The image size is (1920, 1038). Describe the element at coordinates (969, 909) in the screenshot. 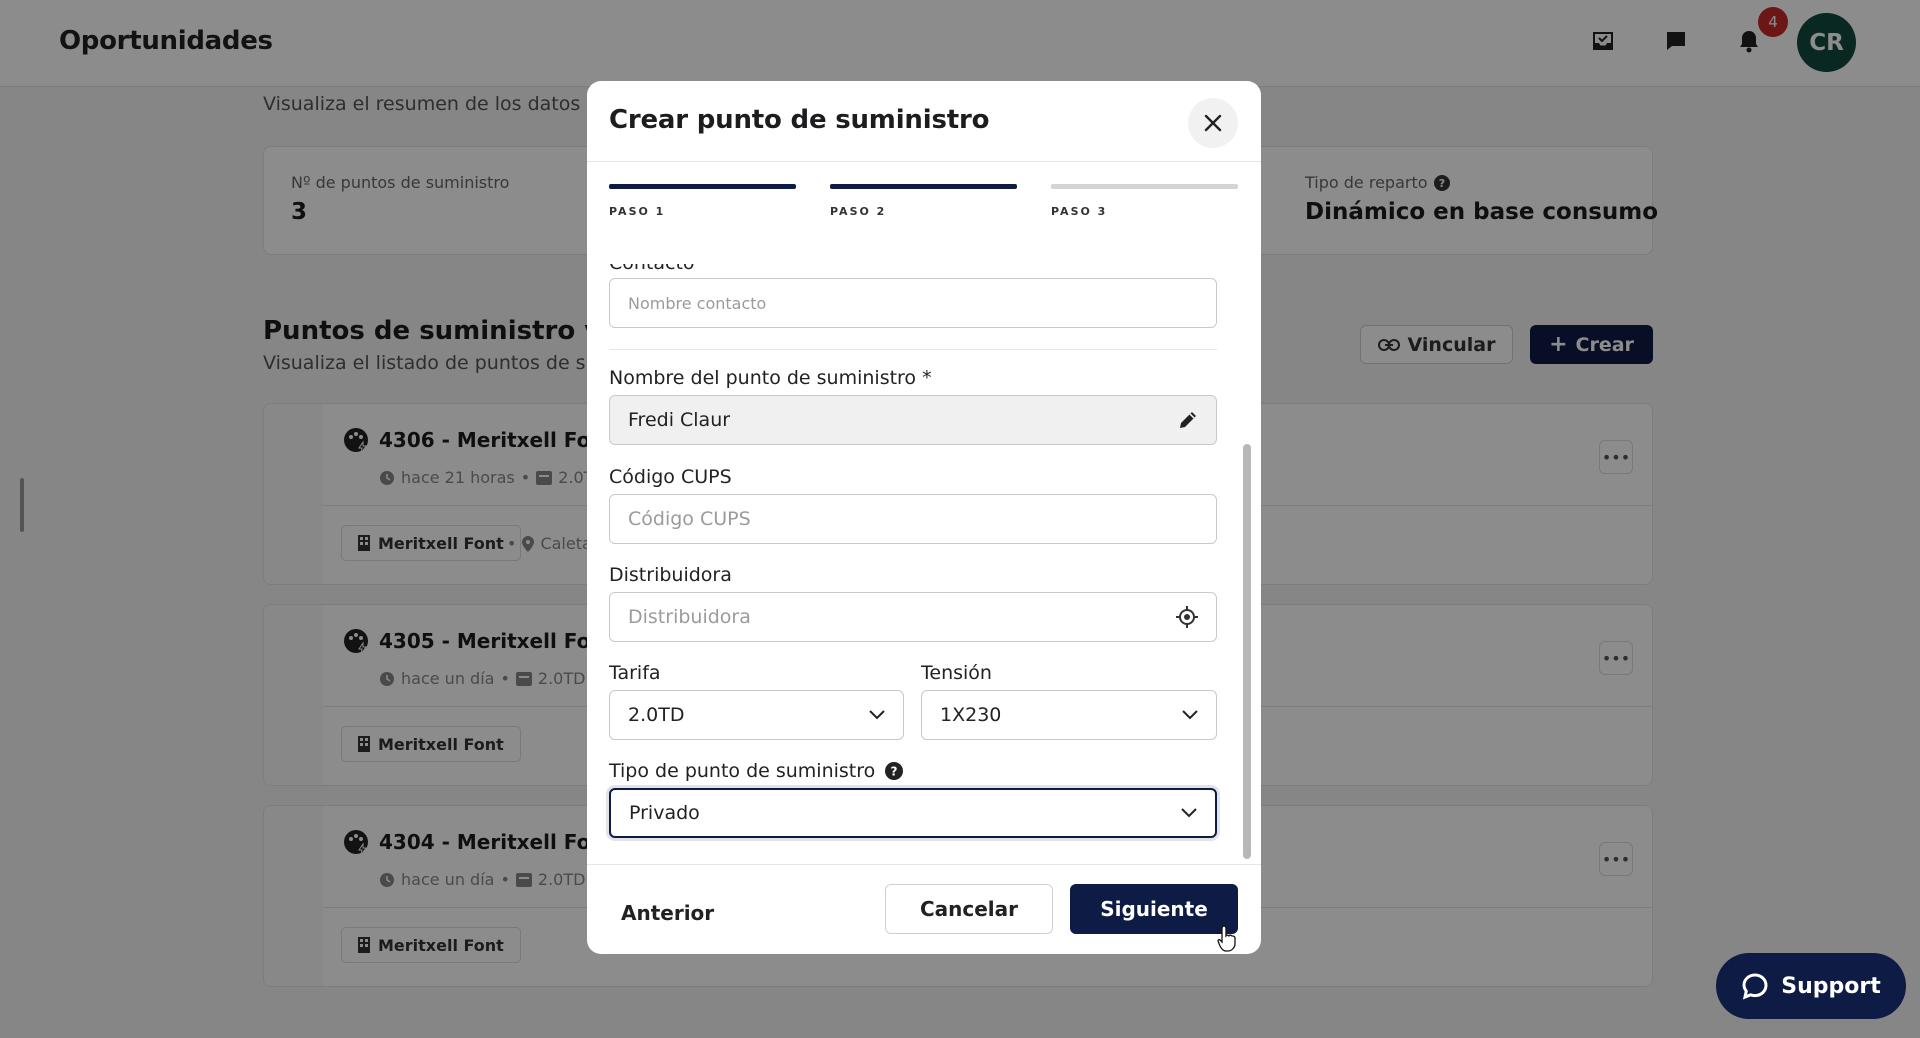

I see `cancel-button: Cancelar` at that location.